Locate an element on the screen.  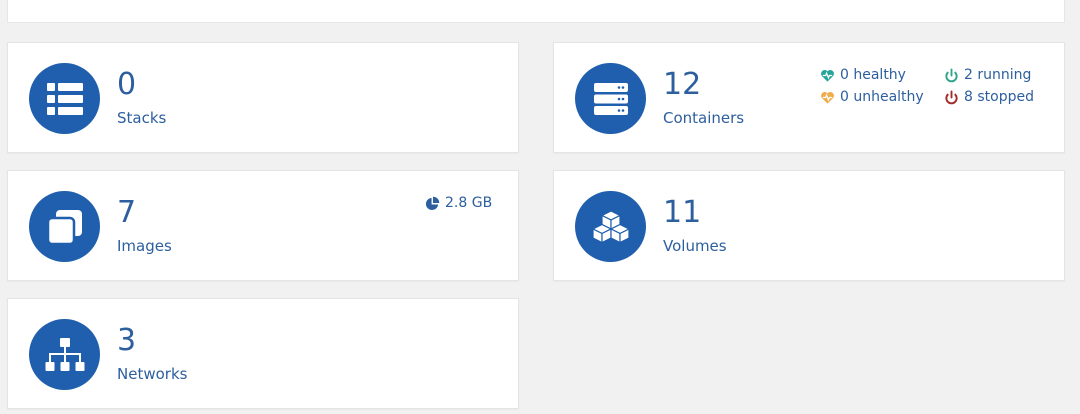
stacks-icon is located at coordinates (64, 98).